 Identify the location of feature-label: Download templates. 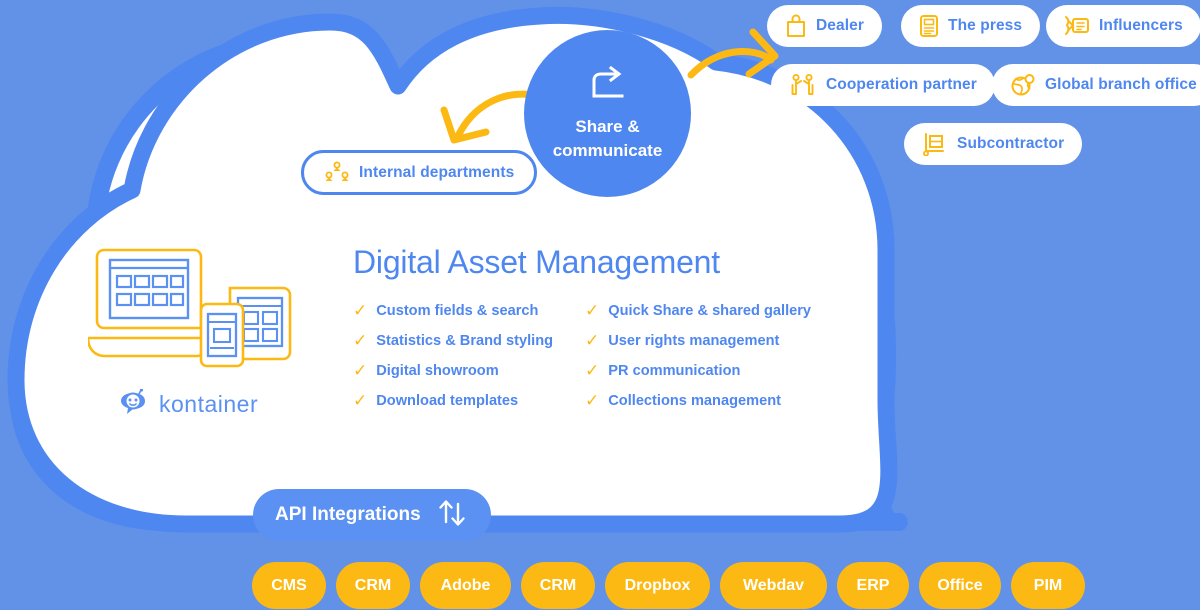
(447, 400).